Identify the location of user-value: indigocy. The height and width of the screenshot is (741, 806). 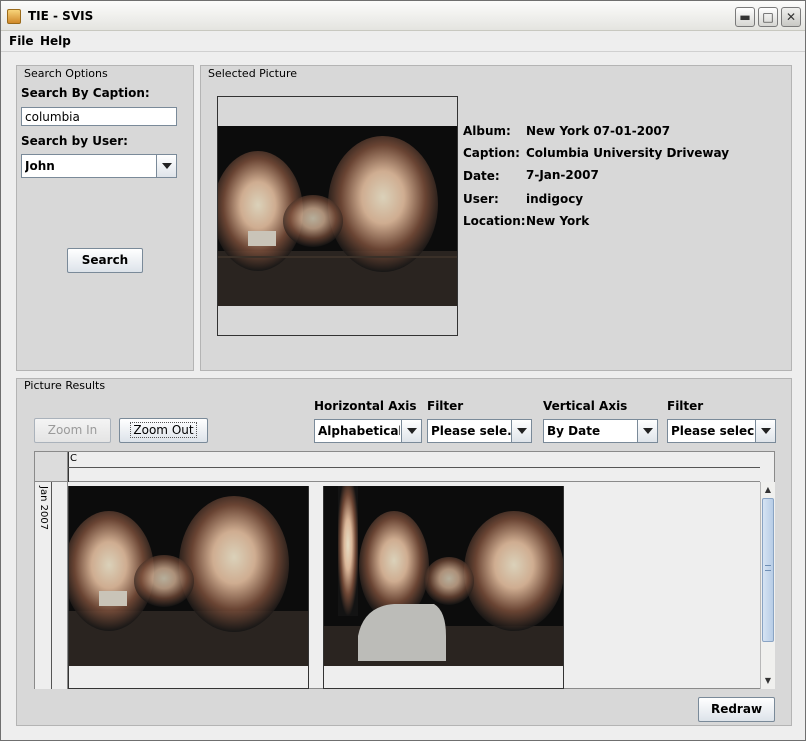
(555, 199).